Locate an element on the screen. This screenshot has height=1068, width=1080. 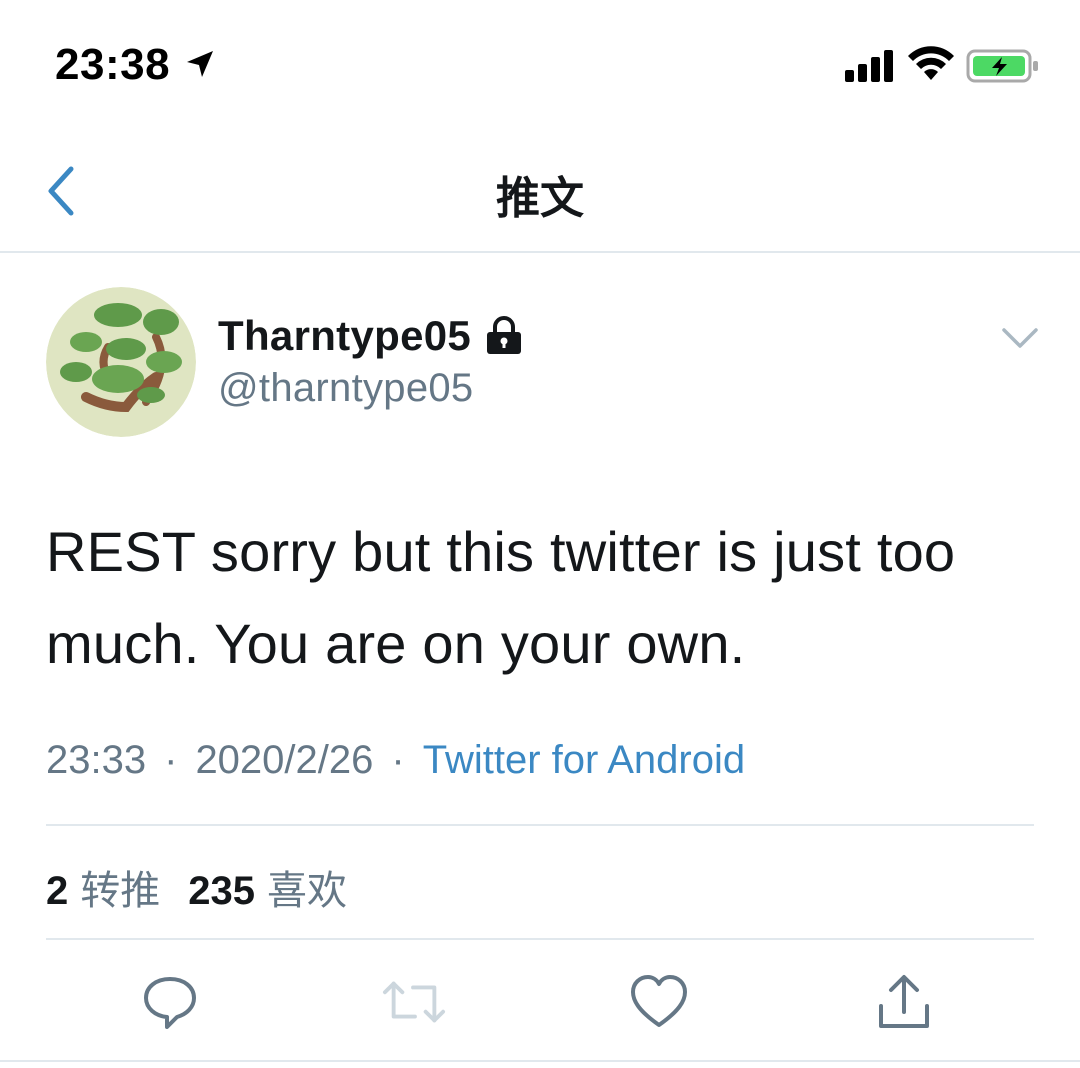
retweets-stat: 2 转推 is located at coordinates (103, 891).